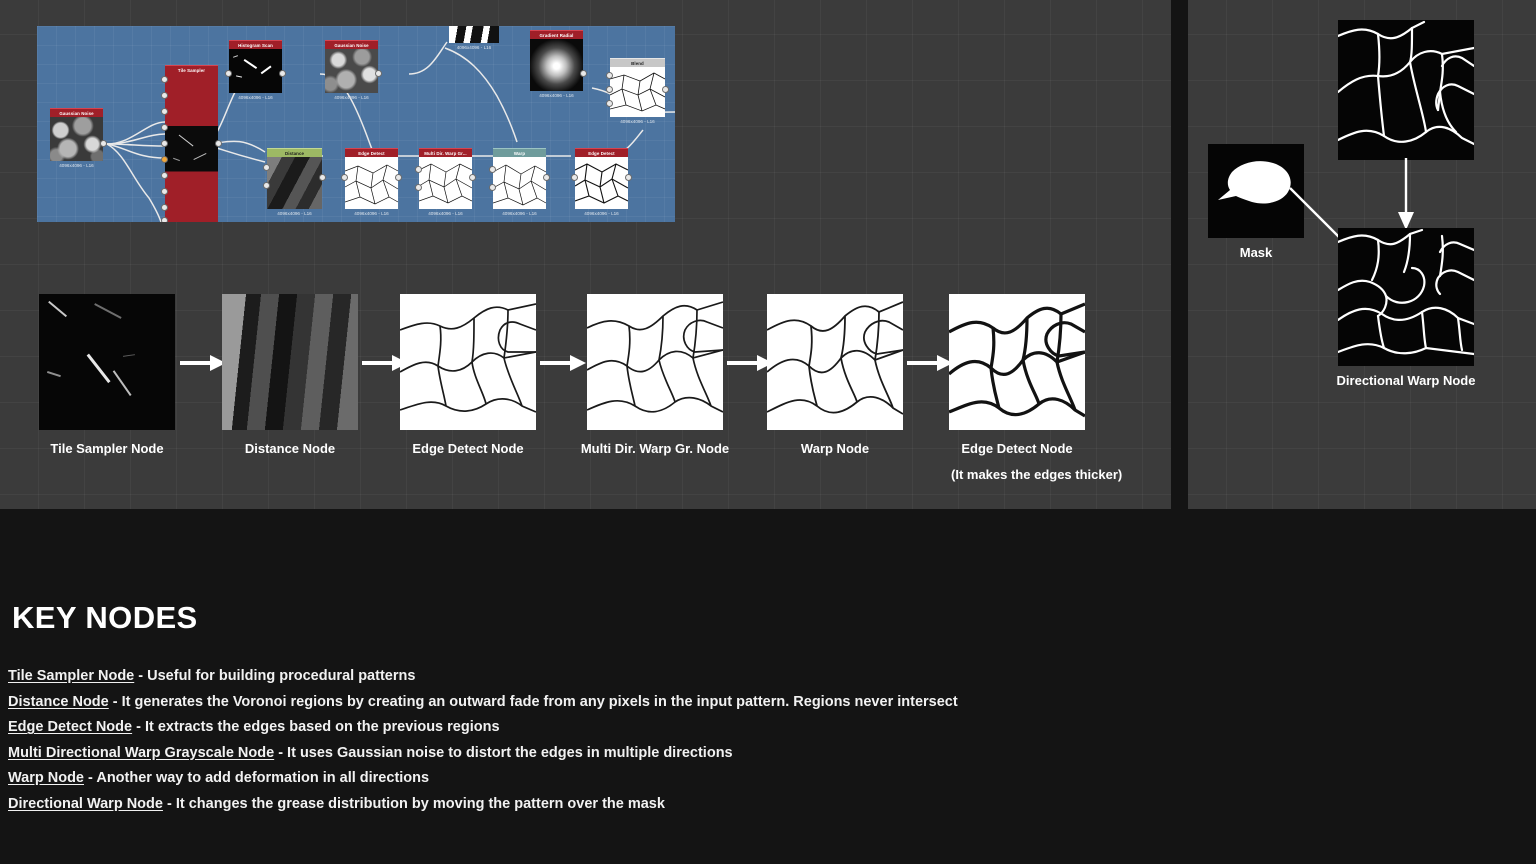 This screenshot has height=864, width=1536. What do you see at coordinates (290, 448) in the screenshot?
I see `pipeline-label: Distance Node` at bounding box center [290, 448].